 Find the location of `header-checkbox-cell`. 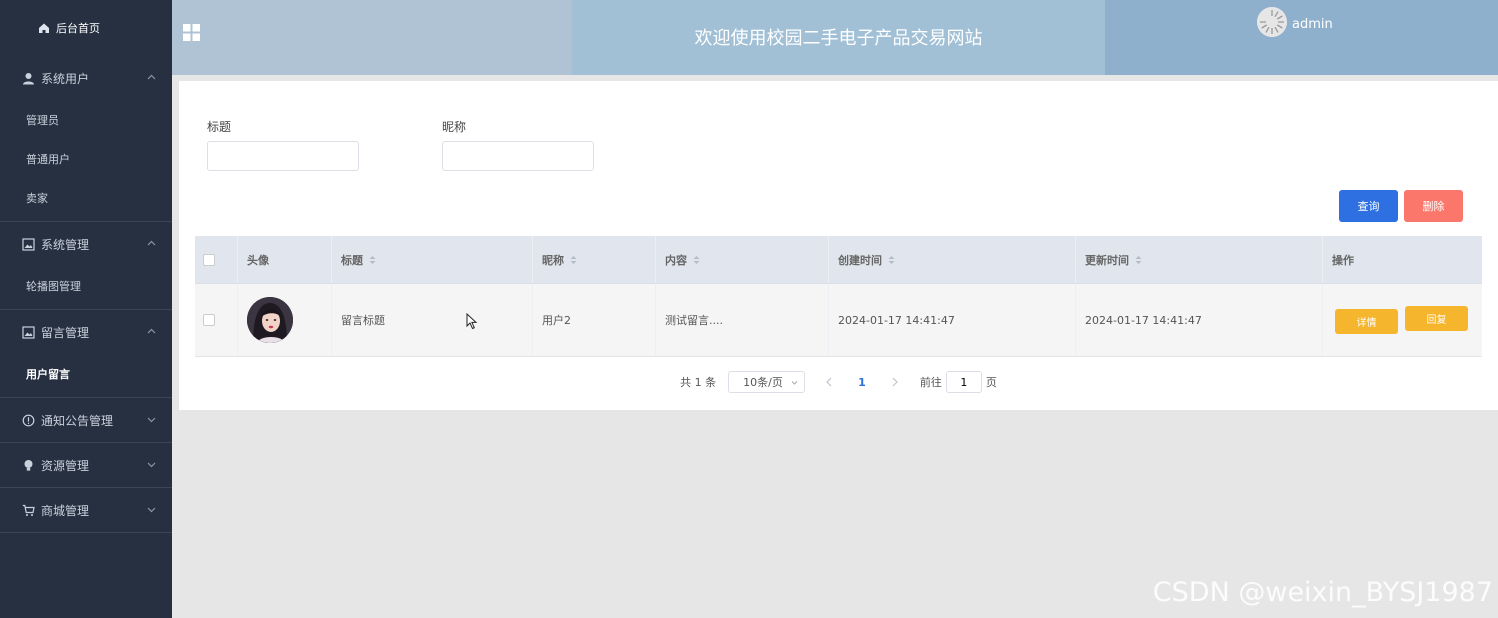

header-checkbox-cell is located at coordinates (216, 259).